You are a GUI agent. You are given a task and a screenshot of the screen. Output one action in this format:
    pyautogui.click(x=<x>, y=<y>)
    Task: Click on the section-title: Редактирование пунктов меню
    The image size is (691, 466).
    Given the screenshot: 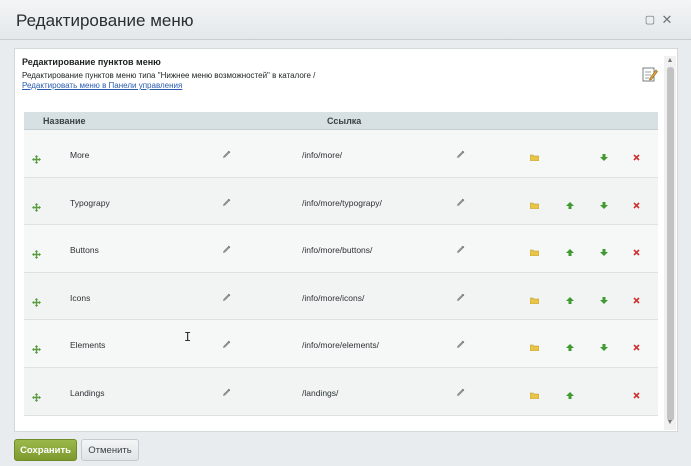 What is the action you would take?
    pyautogui.click(x=91, y=62)
    